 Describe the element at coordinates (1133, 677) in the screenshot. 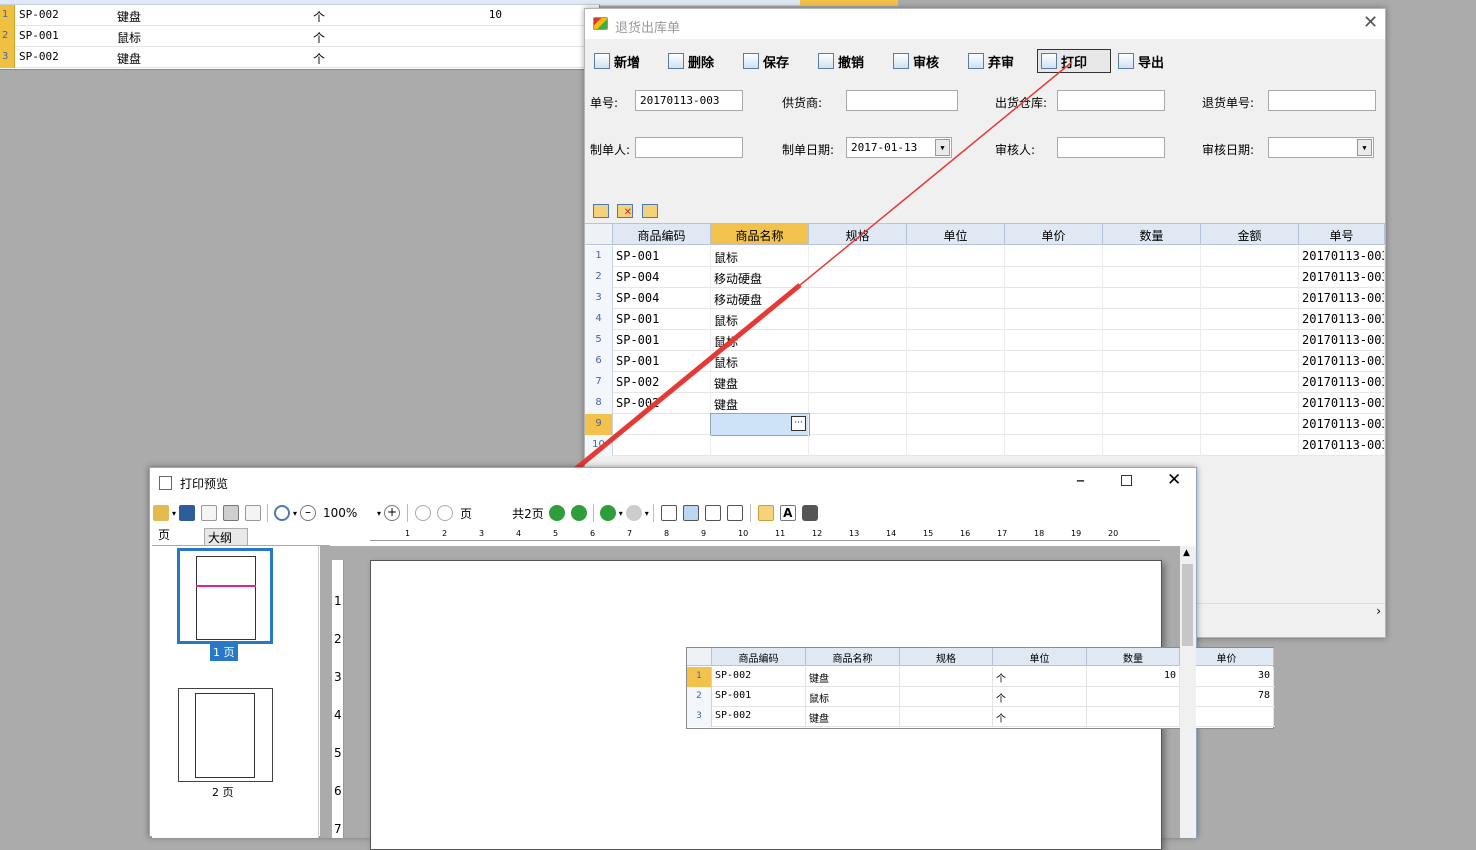

I see `cell-qty: 10` at that location.